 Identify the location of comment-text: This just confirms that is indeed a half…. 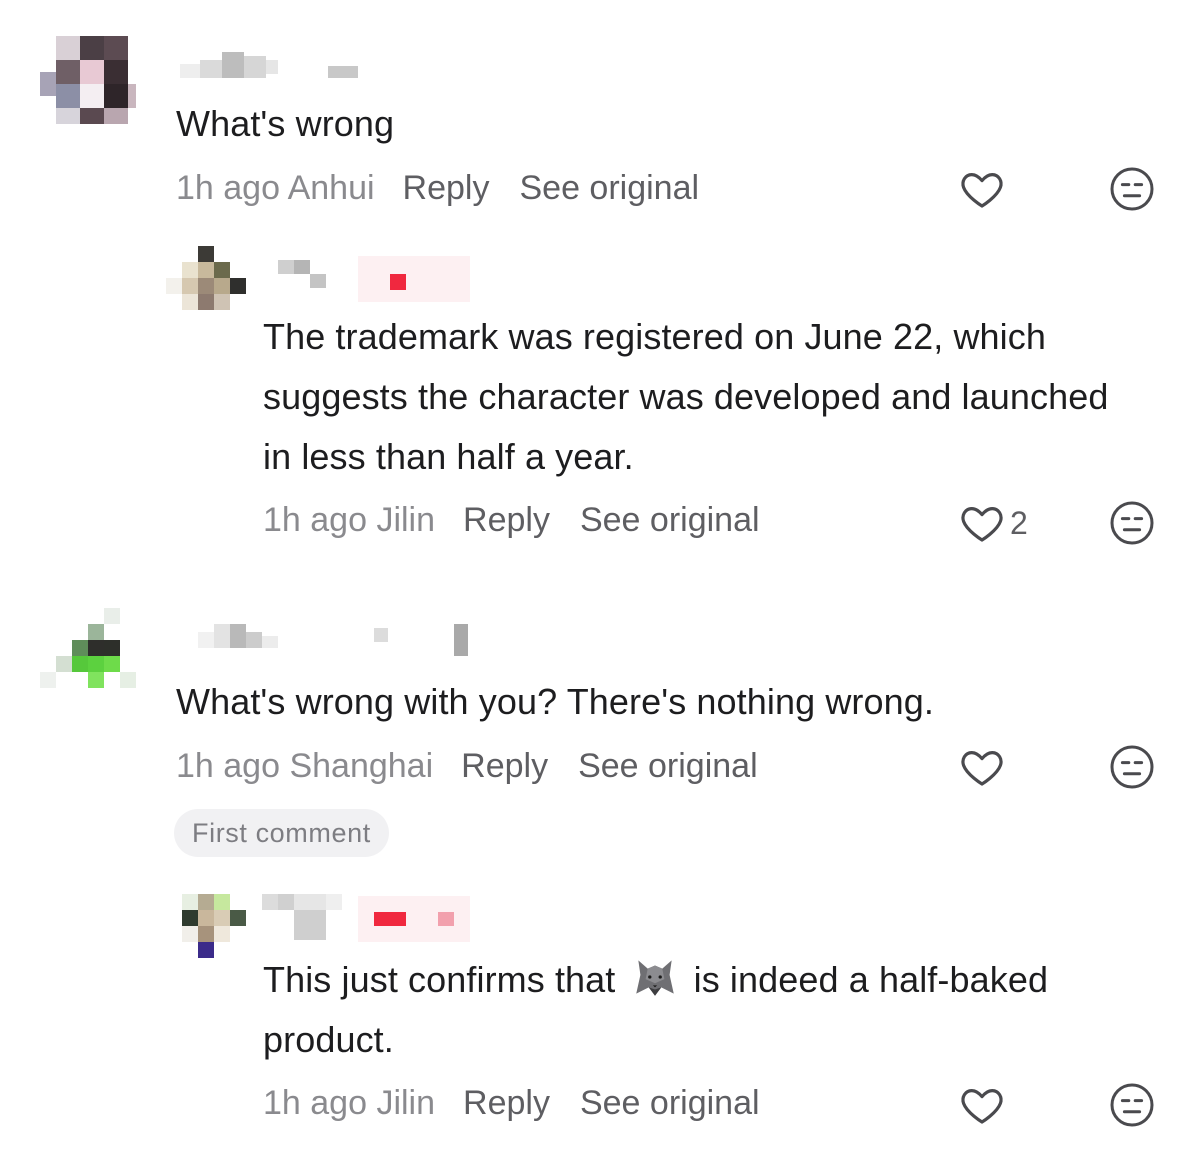
(703, 1010).